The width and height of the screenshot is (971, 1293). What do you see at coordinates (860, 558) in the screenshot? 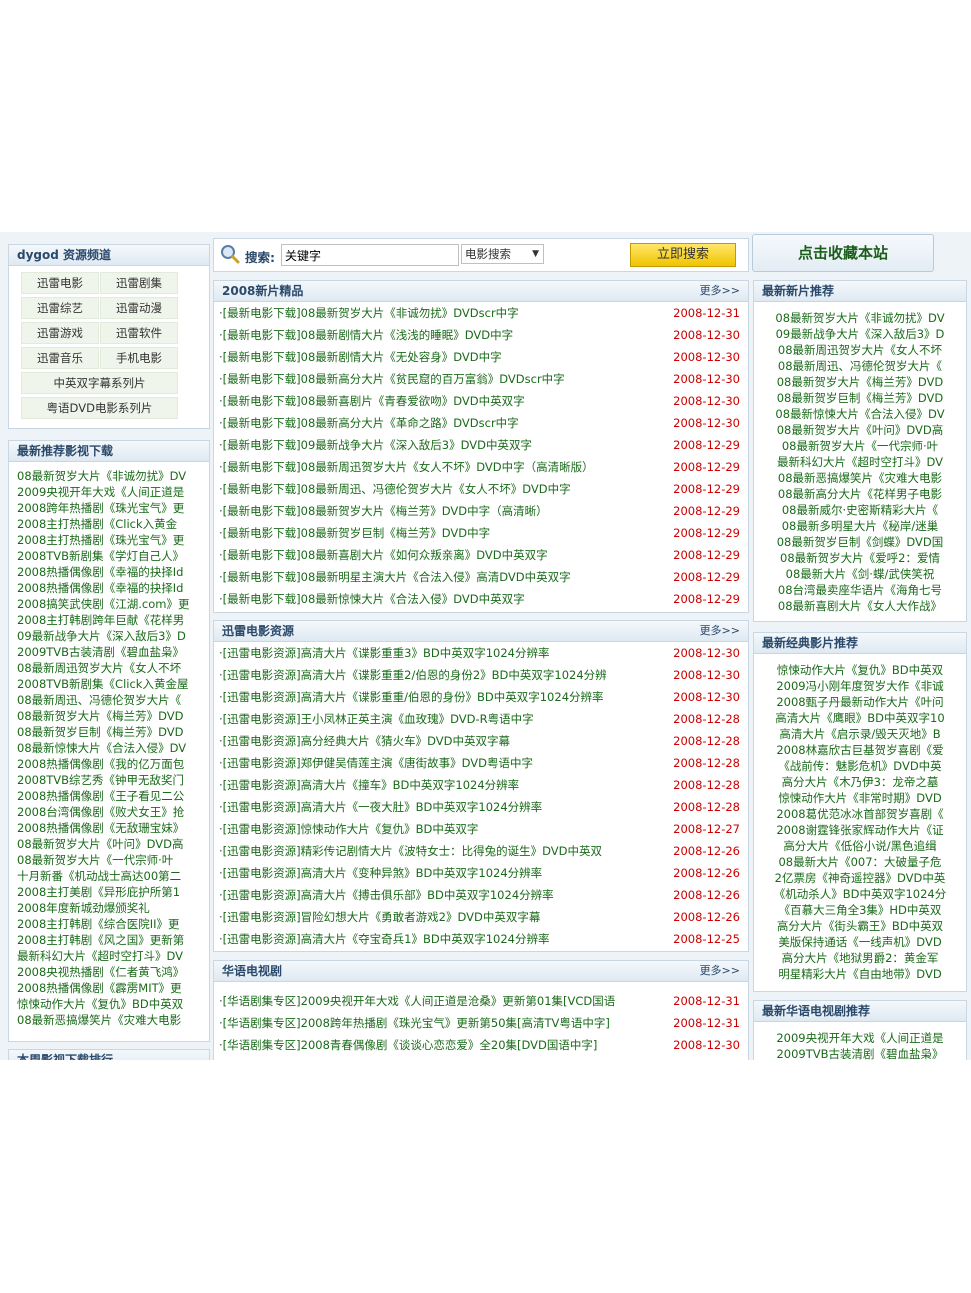
I see `list-item-link: 08最新贺岁大片《爱呼2：爱情` at bounding box center [860, 558].